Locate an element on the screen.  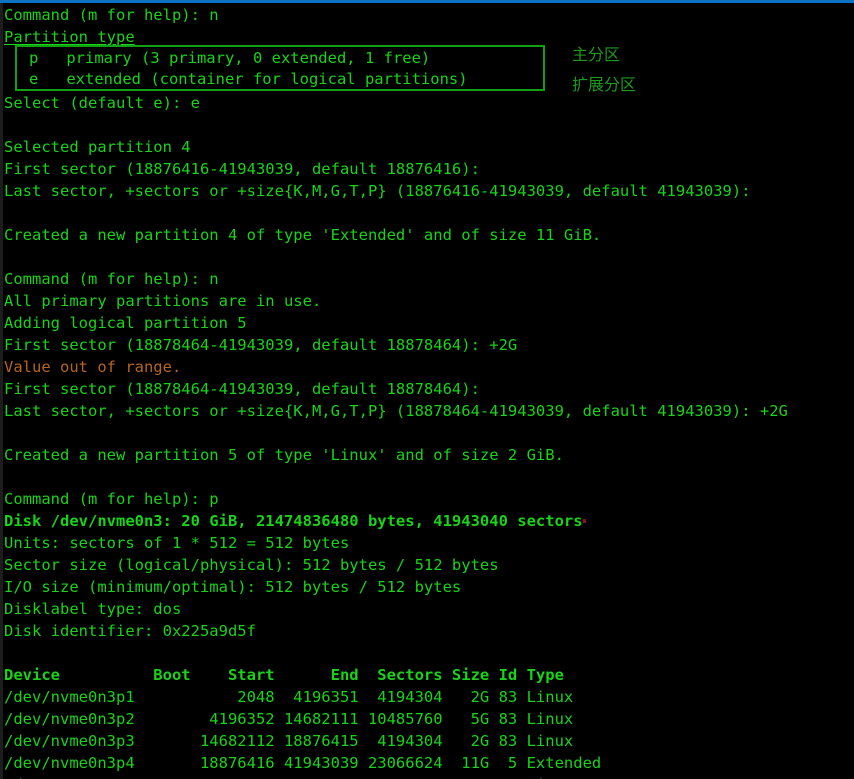
all-primary-in-use-message: All primary partitions are in use. is located at coordinates (163, 301).